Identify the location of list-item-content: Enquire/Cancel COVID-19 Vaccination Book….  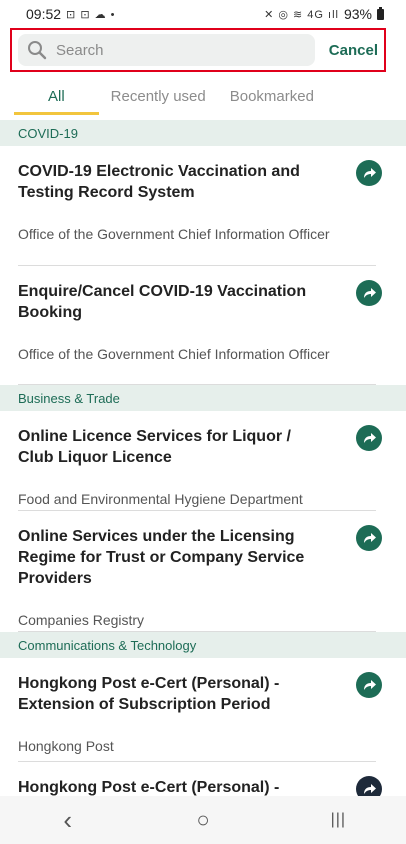
(197, 325).